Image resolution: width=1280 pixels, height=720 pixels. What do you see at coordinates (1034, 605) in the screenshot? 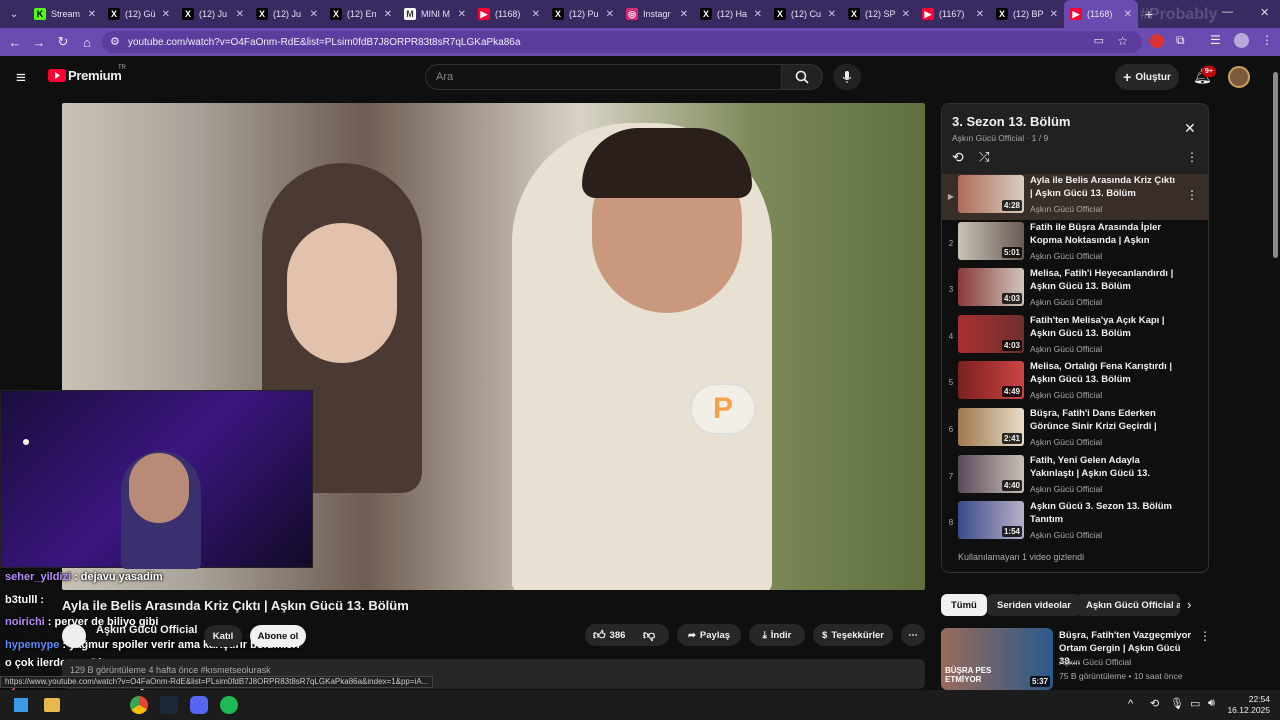
I see `filter-chip: Seriden videolar` at bounding box center [1034, 605].